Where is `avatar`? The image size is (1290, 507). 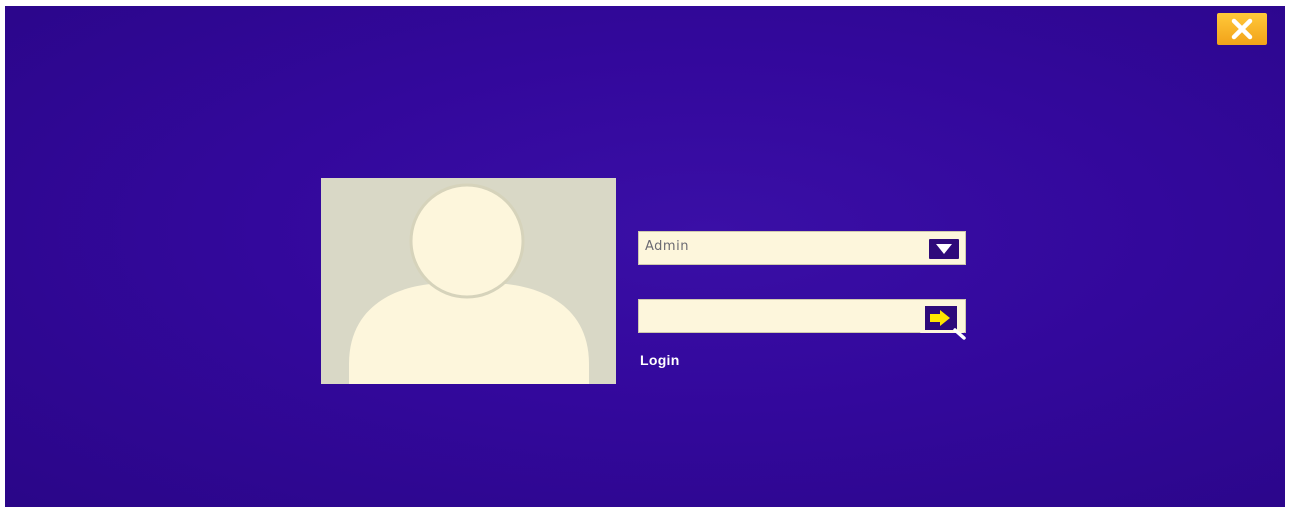 avatar is located at coordinates (468, 281).